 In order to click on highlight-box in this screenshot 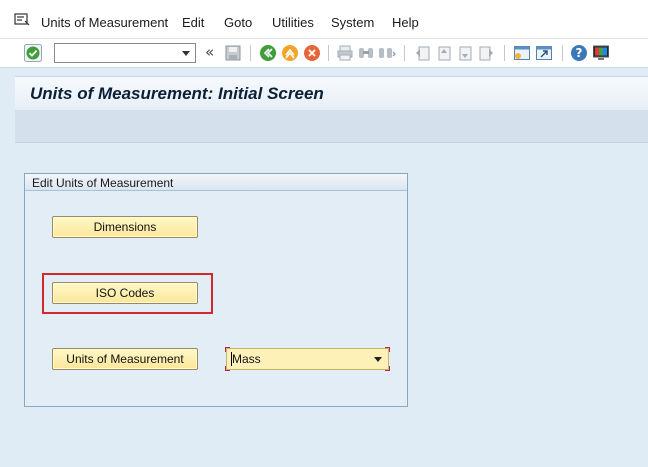, I will do `click(127, 293)`.